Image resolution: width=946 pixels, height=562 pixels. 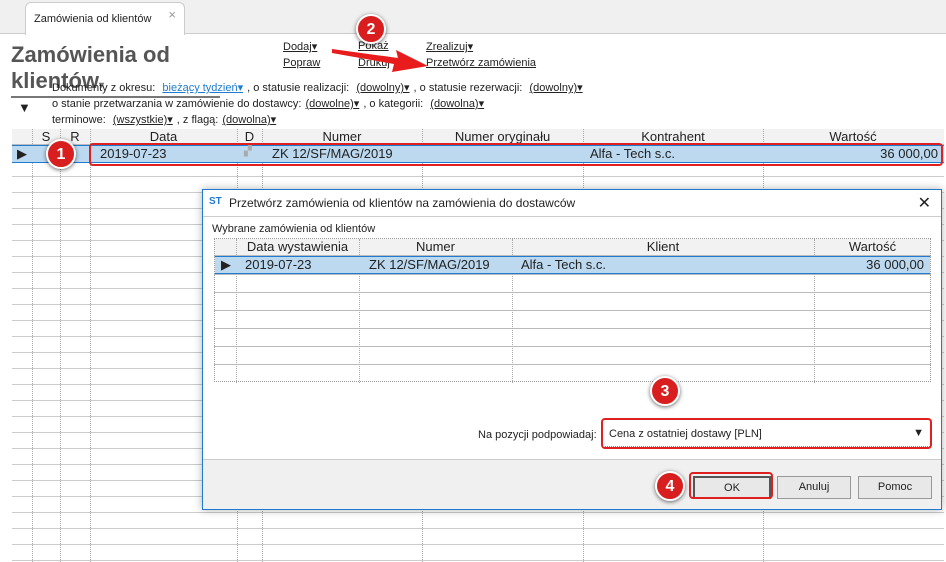 I want to click on close-tab-icon: ×, so click(x=172, y=14).